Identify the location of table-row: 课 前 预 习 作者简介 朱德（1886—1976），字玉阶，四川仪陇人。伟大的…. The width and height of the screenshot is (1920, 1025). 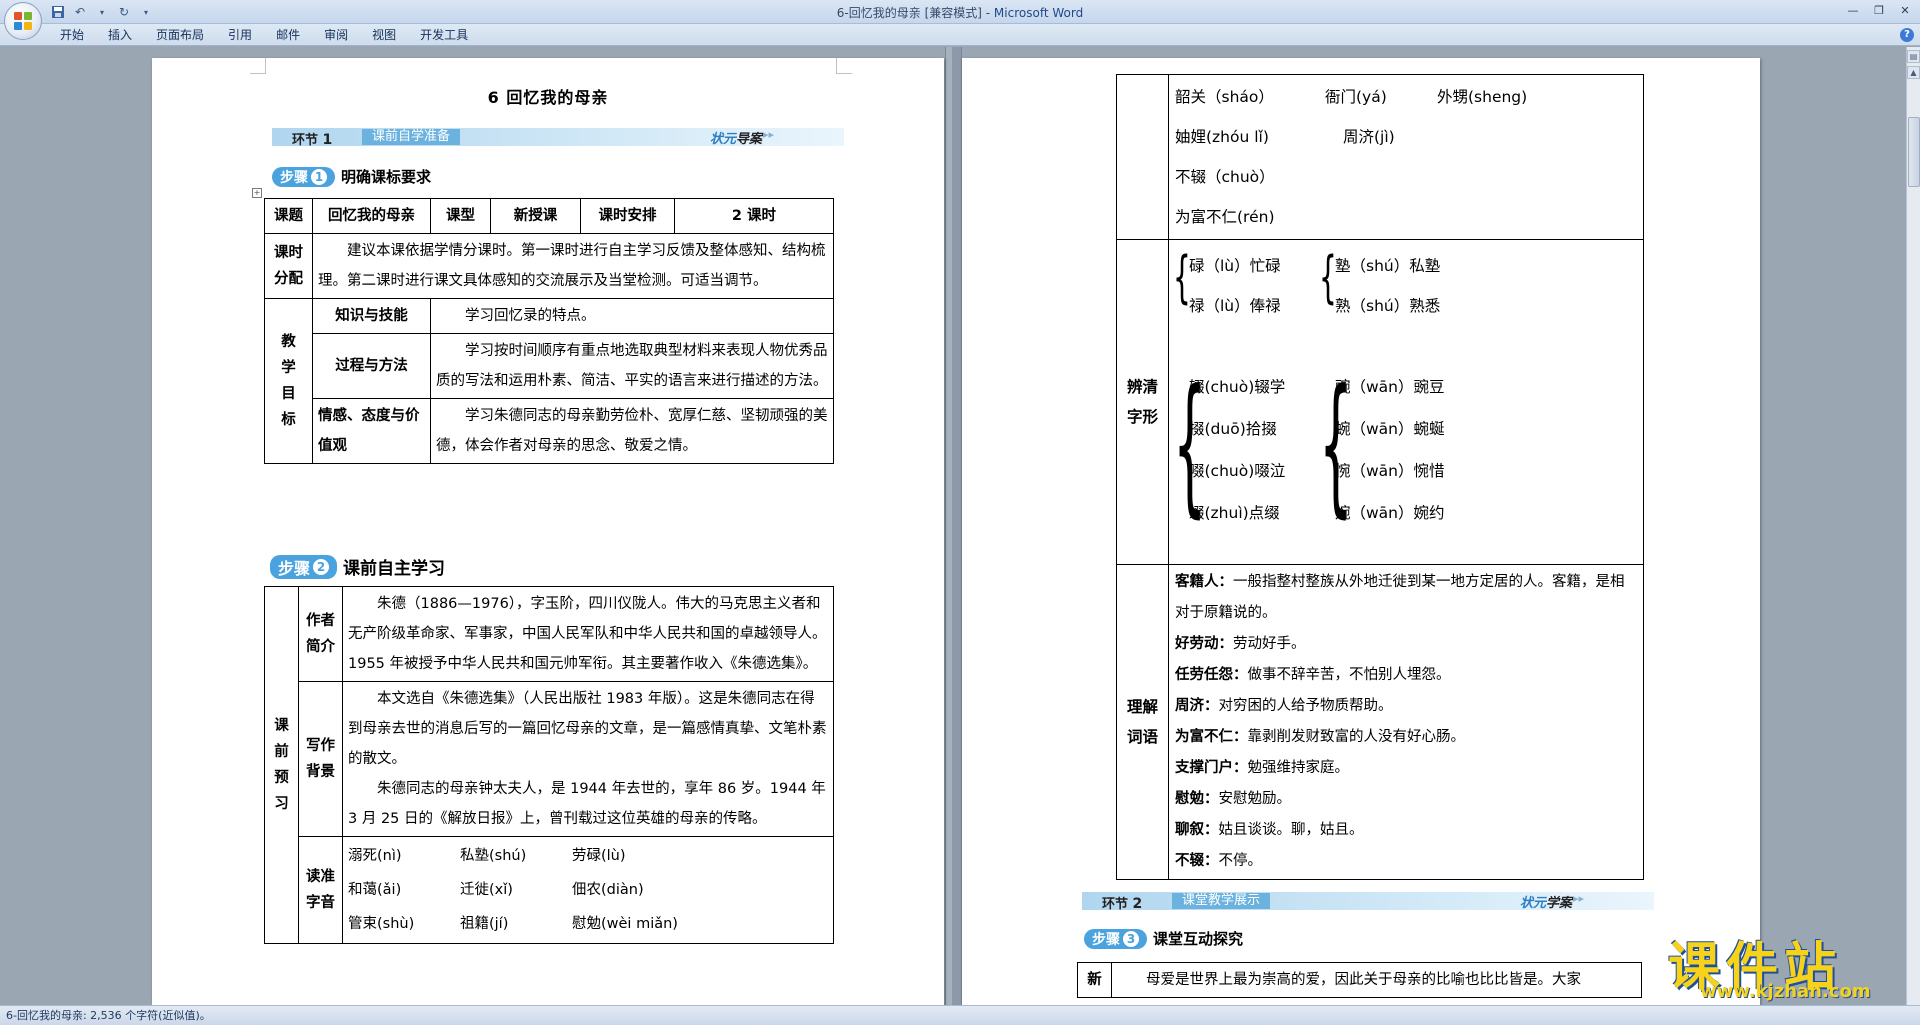
(549, 765).